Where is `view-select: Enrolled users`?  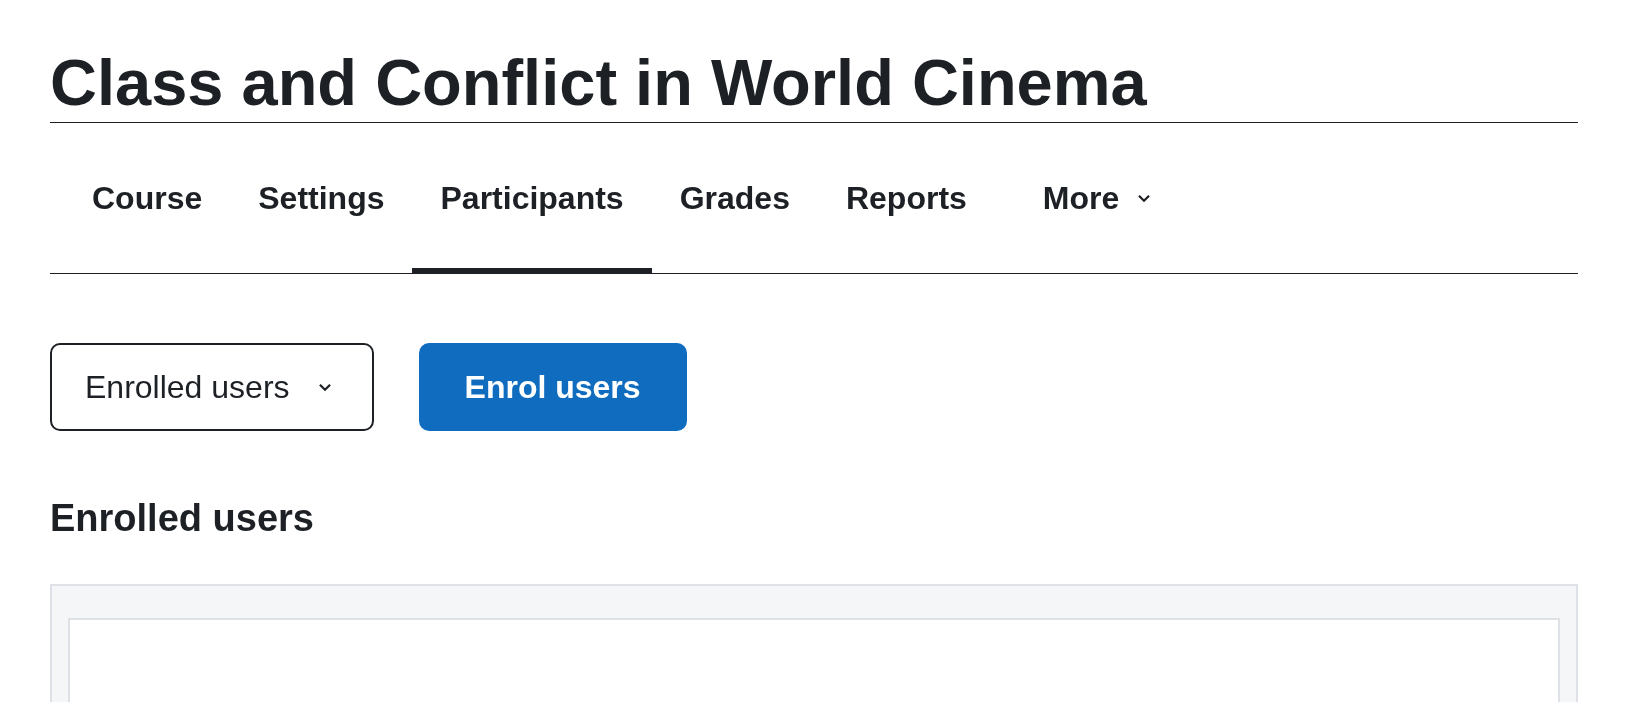 view-select: Enrolled users is located at coordinates (212, 387).